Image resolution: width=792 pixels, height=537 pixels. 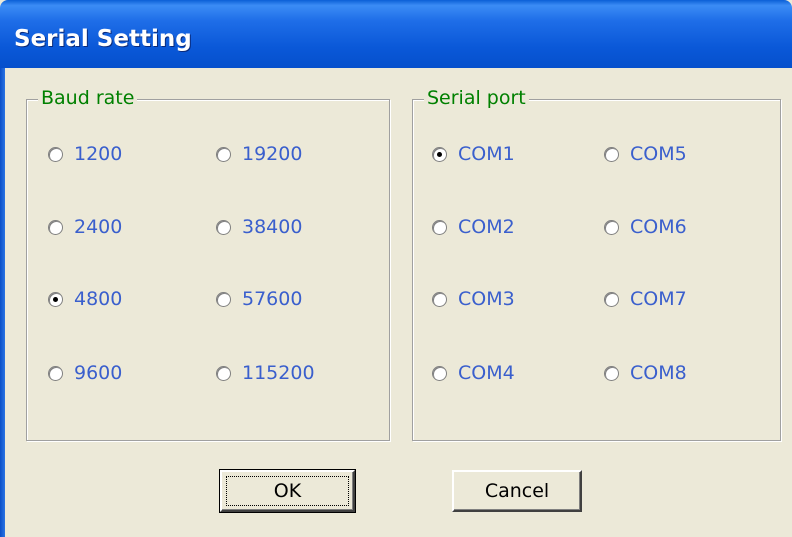 What do you see at coordinates (278, 373) in the screenshot?
I see `baud-option-label: 115200` at bounding box center [278, 373].